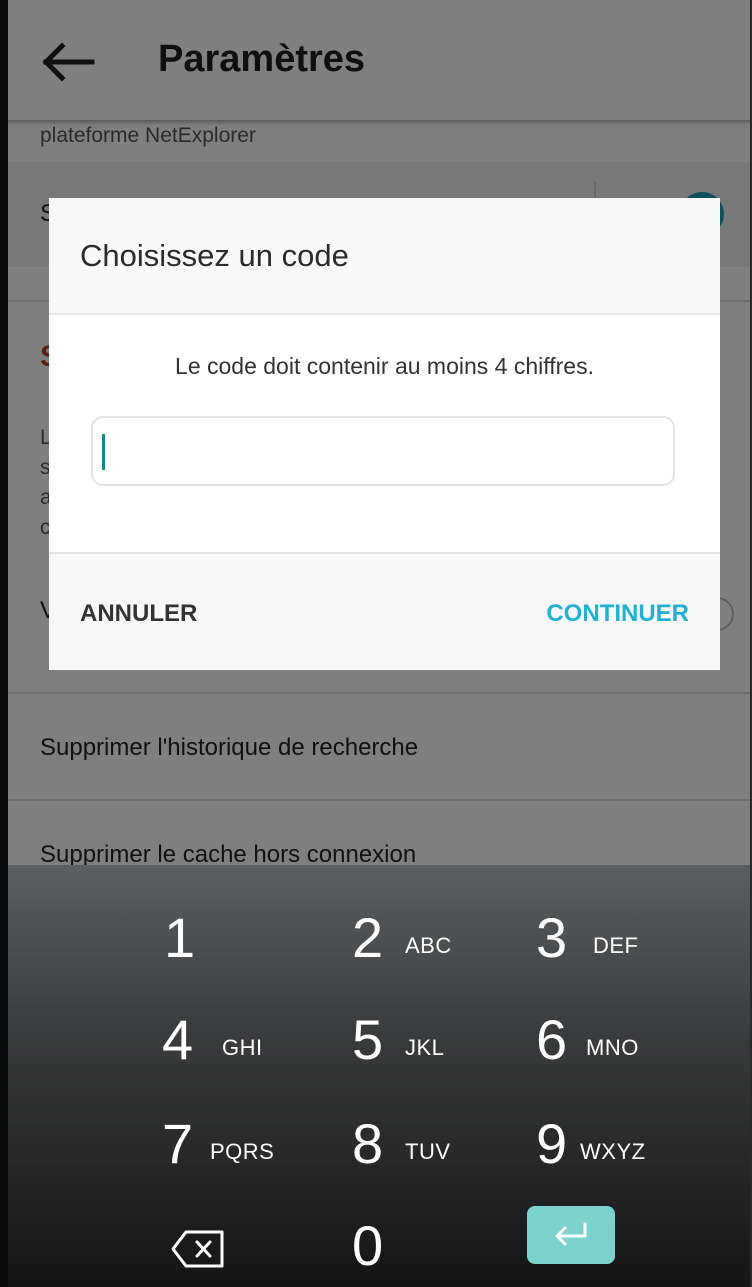 Image resolution: width=752 pixels, height=1287 pixels. What do you see at coordinates (368, 1143) in the screenshot?
I see `key-digit: 8` at bounding box center [368, 1143].